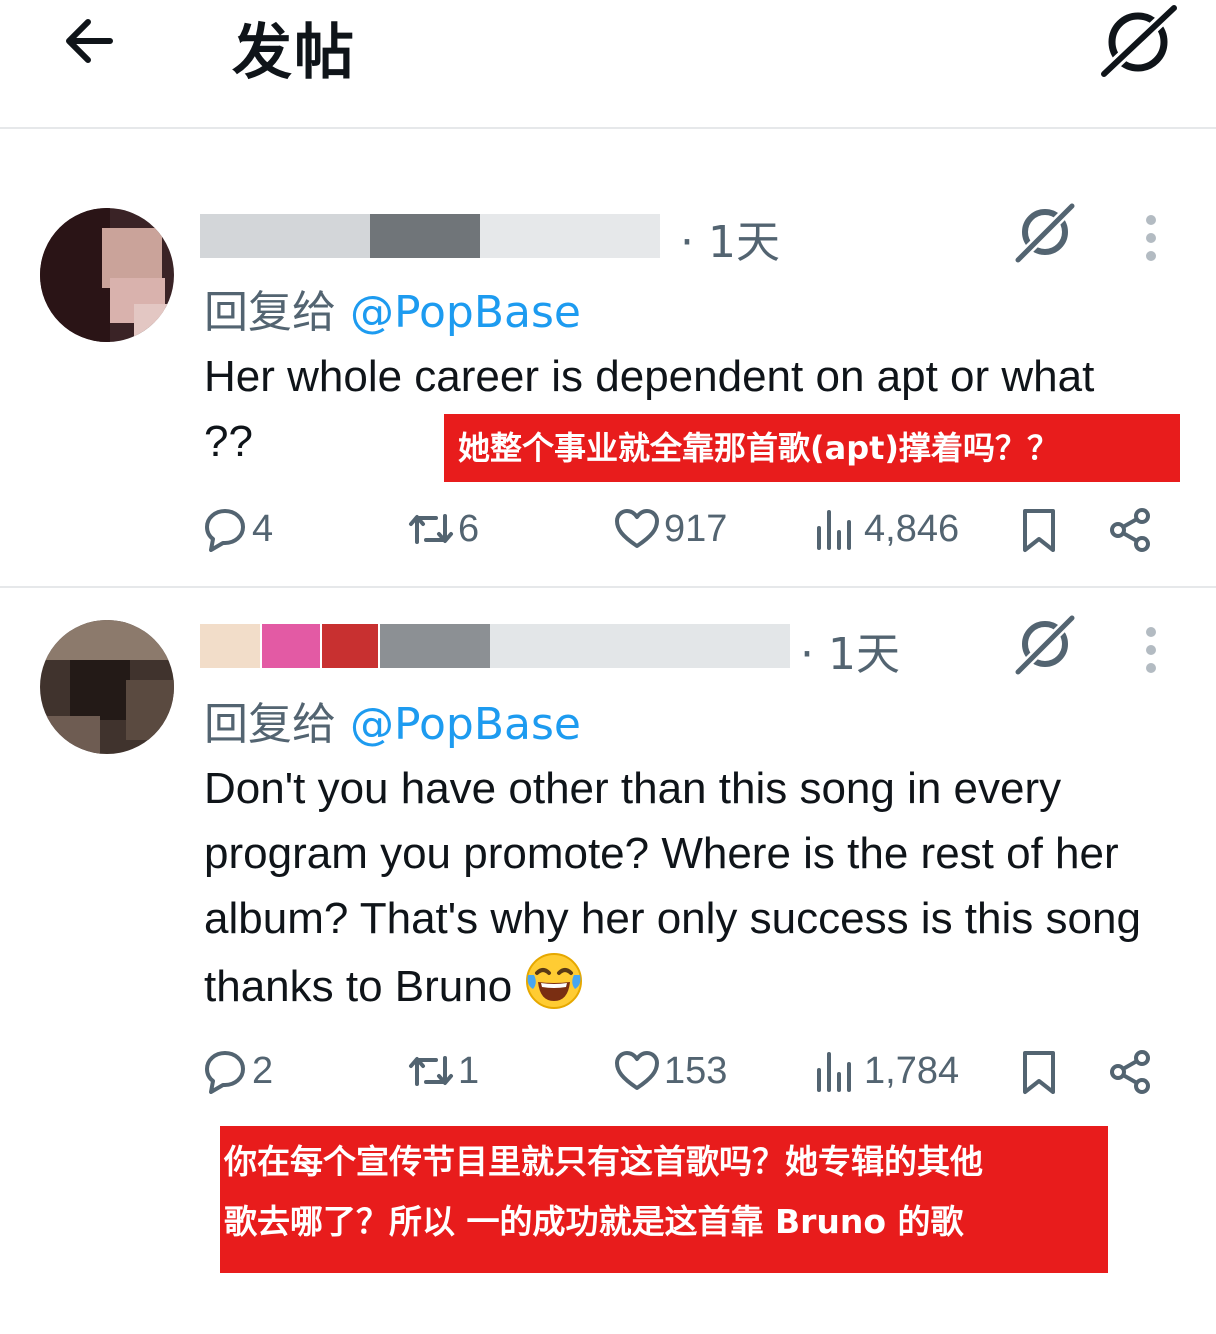  I want to click on face-with-tears-of-joy-icon, so click(554, 981).